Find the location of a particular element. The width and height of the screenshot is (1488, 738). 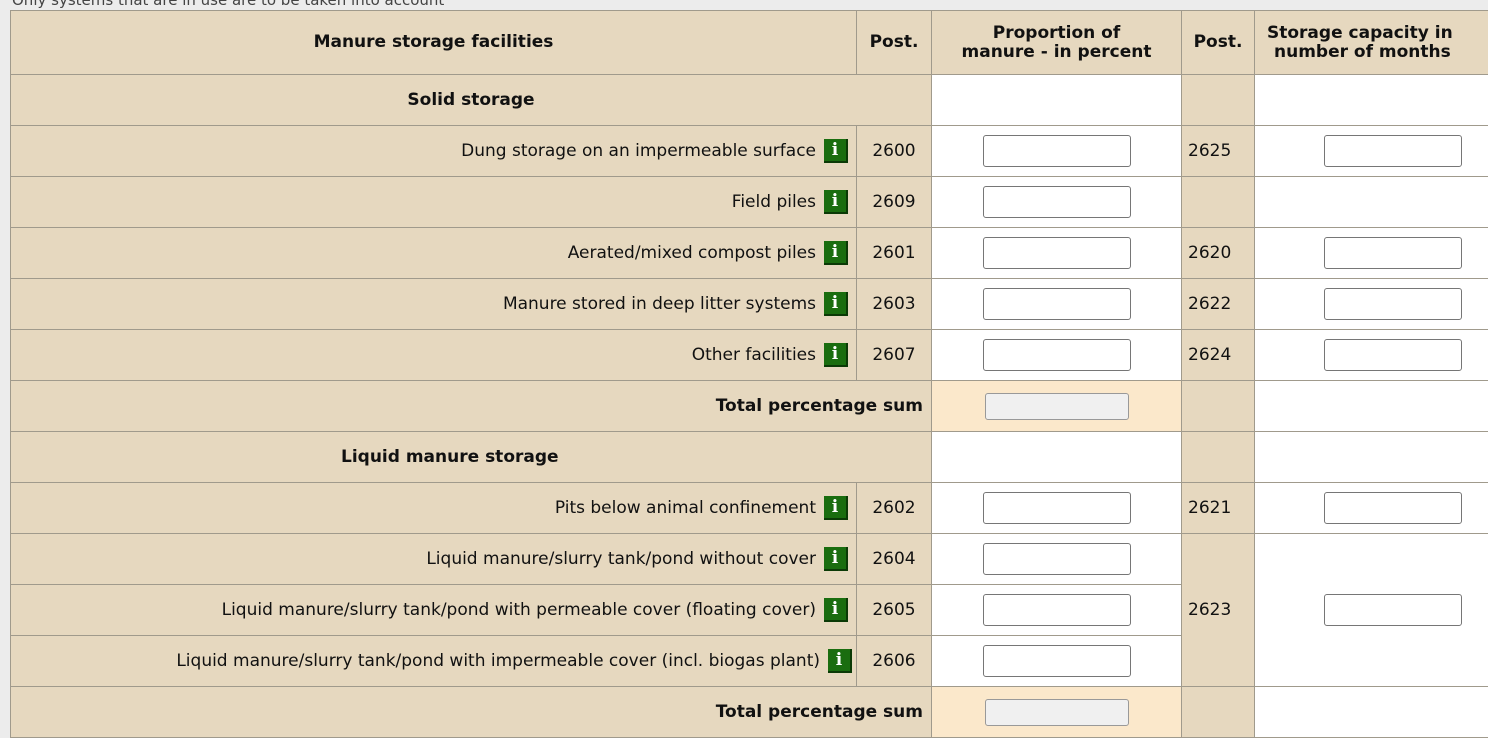

section-title-solid: Solid storage is located at coordinates (471, 100).